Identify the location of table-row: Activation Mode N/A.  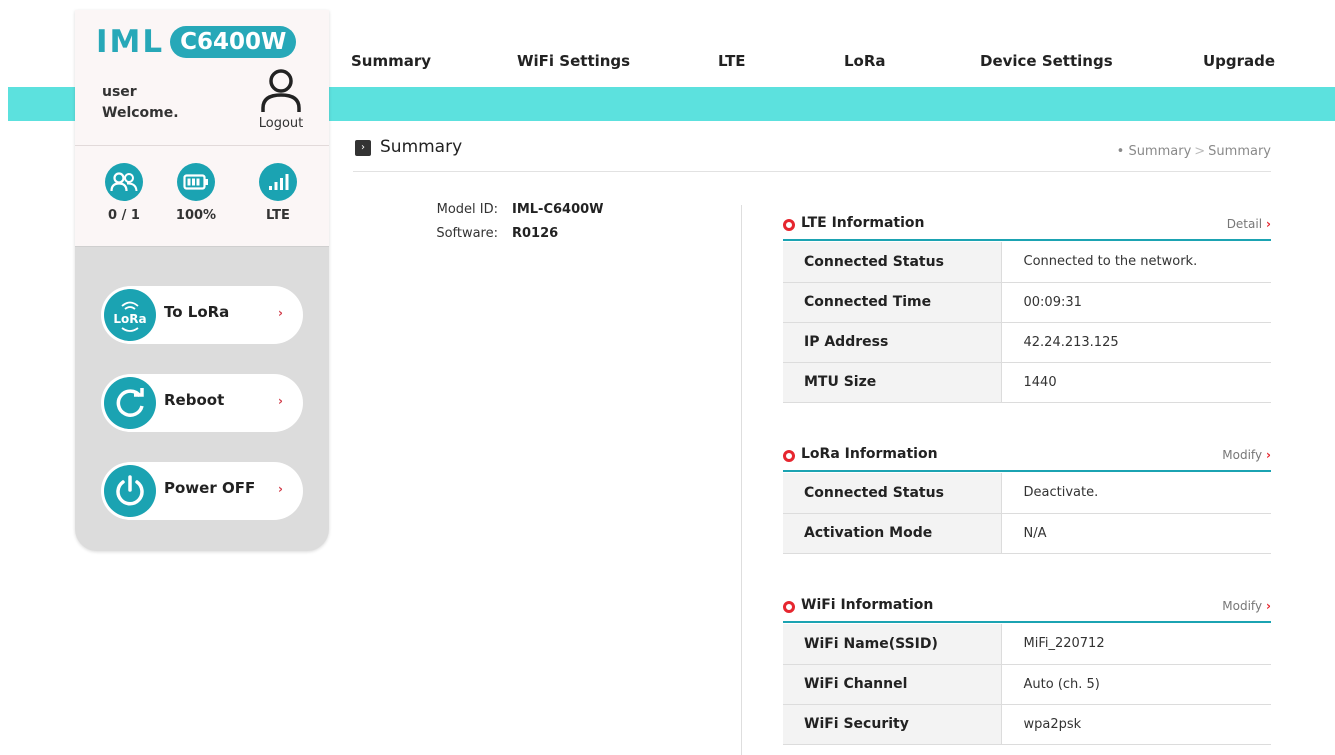
(1027, 533).